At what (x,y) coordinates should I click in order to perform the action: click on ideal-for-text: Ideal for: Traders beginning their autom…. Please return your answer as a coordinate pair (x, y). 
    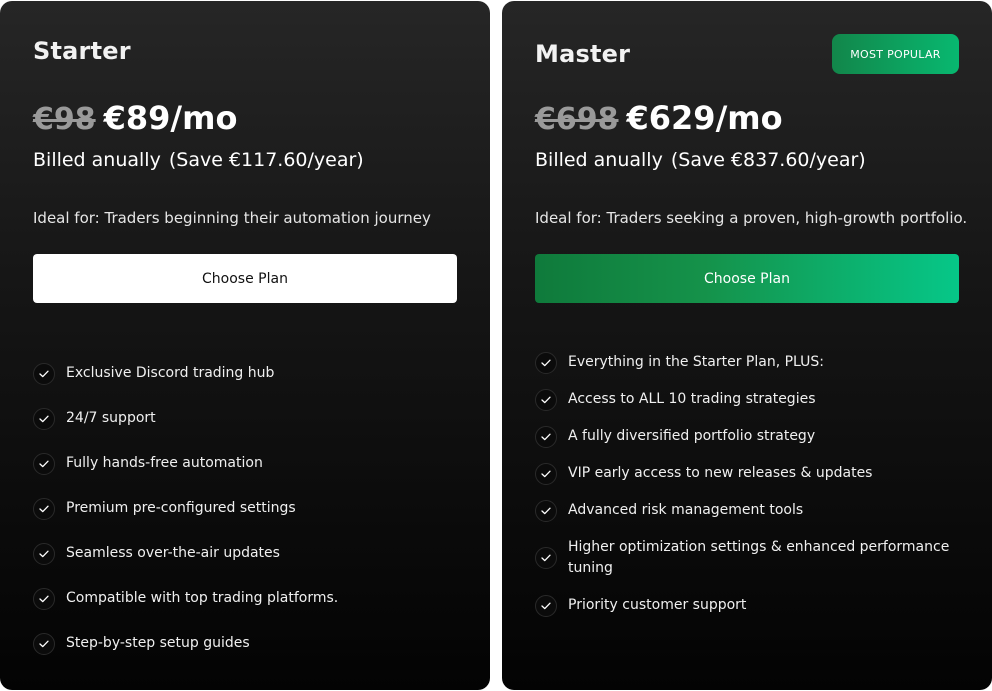
    Looking at the image, I should click on (232, 218).